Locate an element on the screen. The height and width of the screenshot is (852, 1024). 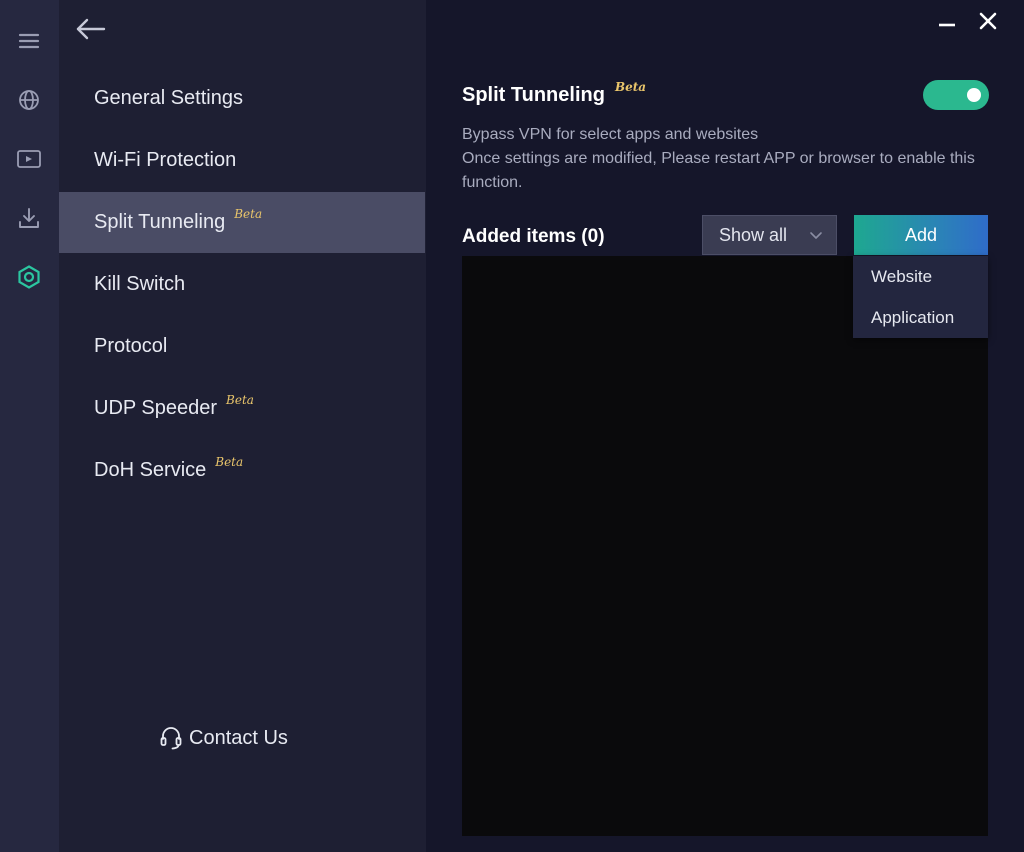
settings-icon is located at coordinates (29, 277).